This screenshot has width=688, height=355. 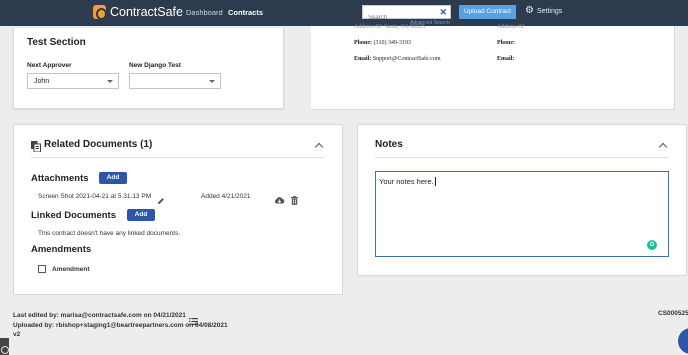 What do you see at coordinates (493, 68) in the screenshot?
I see `contact-card` at bounding box center [493, 68].